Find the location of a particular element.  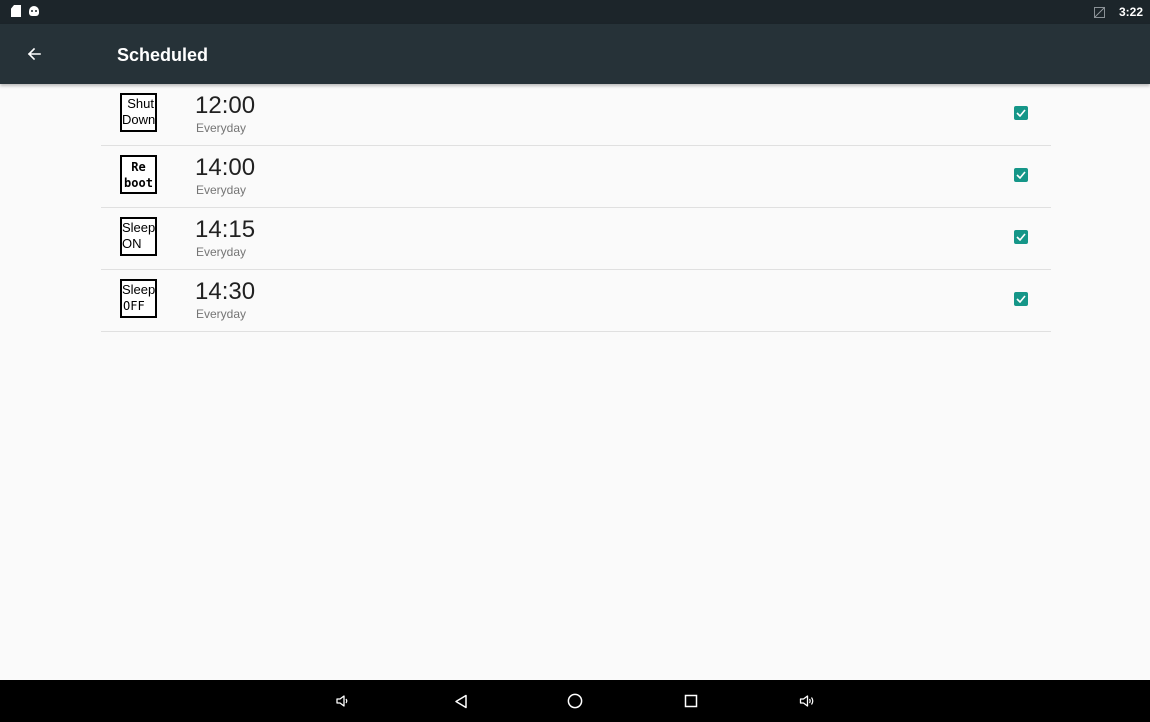

sleep-off-icon: Sleep OFF is located at coordinates (138, 298).